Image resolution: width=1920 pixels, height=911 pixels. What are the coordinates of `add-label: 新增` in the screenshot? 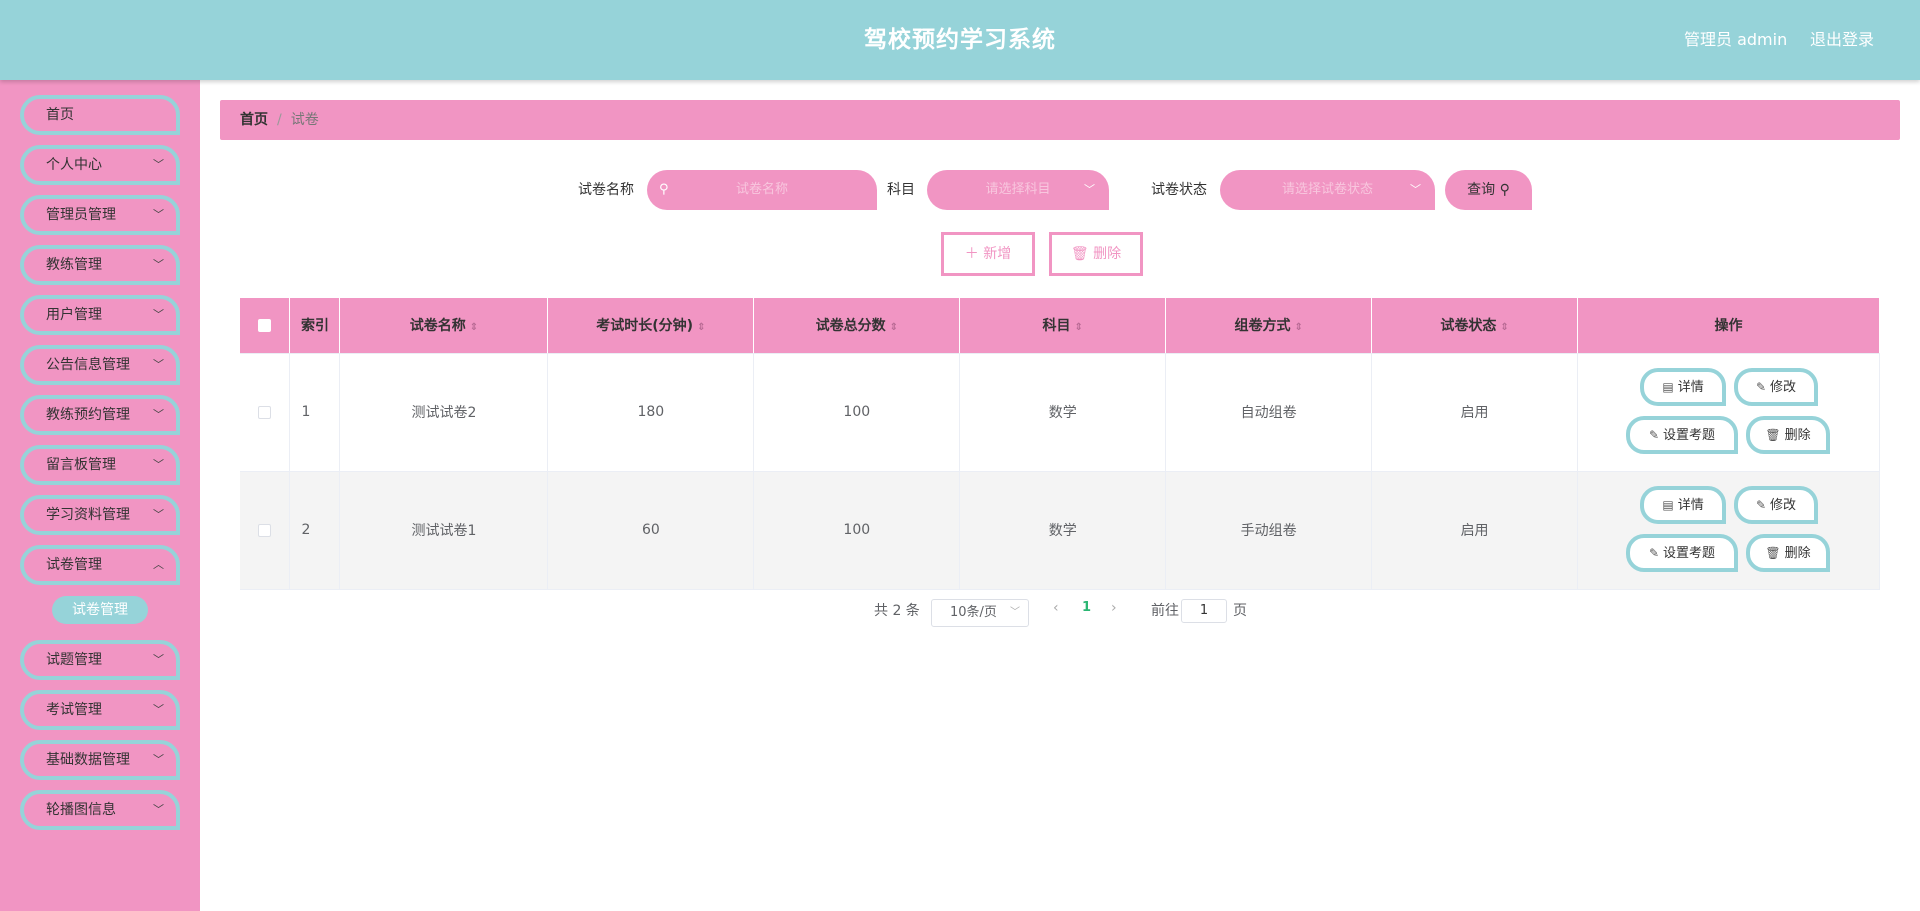 It's located at (997, 254).